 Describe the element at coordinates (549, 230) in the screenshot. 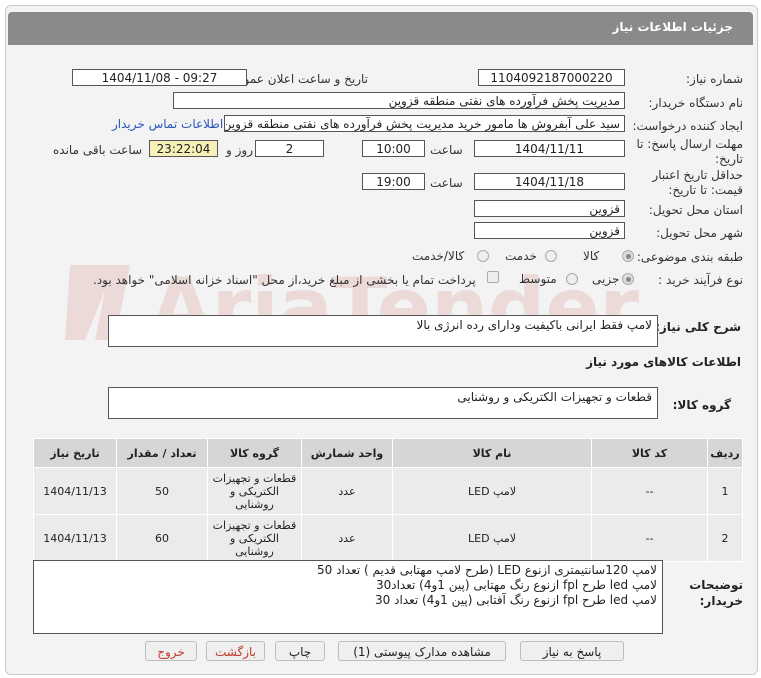

I see `city-field: قزوین` at that location.